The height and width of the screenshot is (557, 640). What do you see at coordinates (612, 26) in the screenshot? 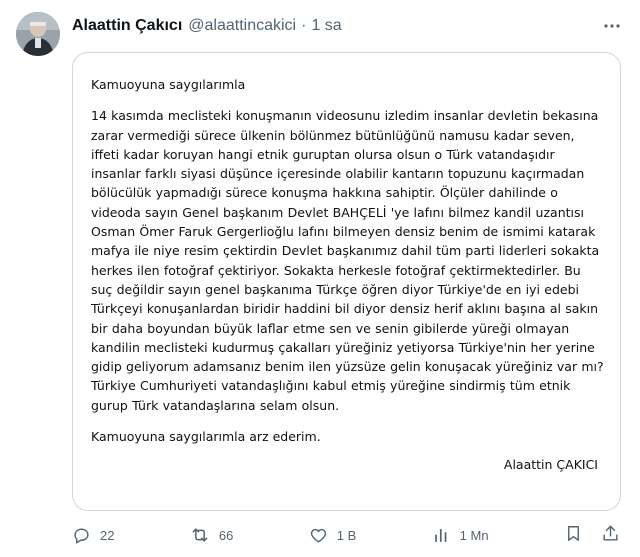
I see `more-icon` at bounding box center [612, 26].